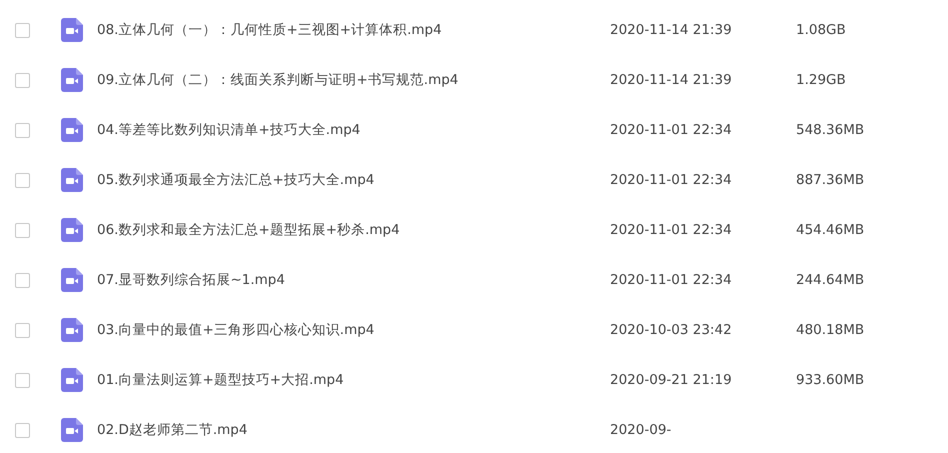 The width and height of the screenshot is (948, 453). What do you see at coordinates (821, 80) in the screenshot?
I see `file-size: 1.29GB` at bounding box center [821, 80].